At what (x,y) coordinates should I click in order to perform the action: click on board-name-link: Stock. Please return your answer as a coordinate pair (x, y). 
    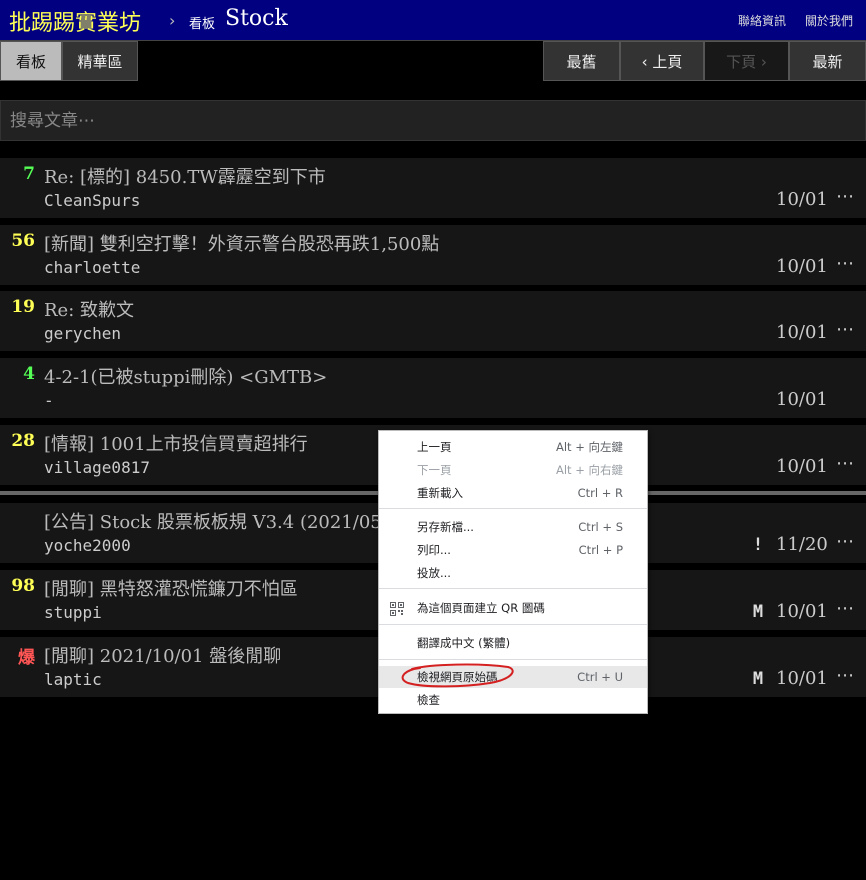
    Looking at the image, I should click on (256, 18).